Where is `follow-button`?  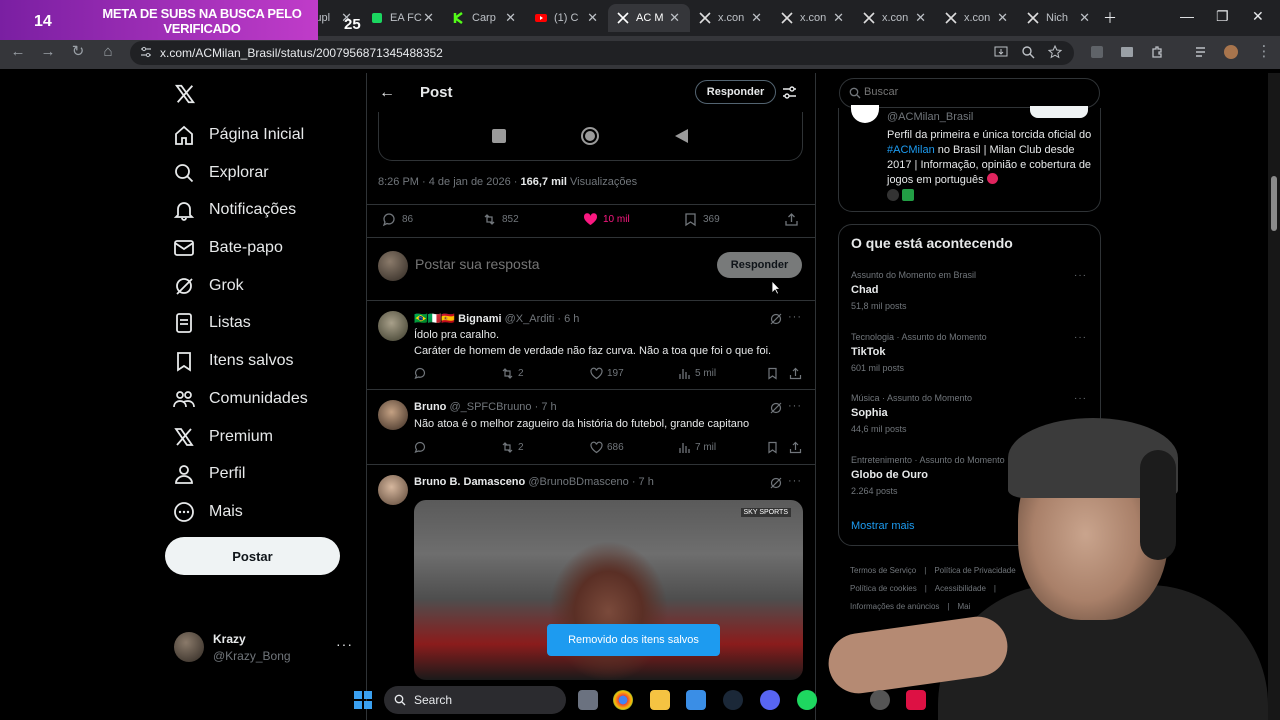
follow-button is located at coordinates (1059, 112).